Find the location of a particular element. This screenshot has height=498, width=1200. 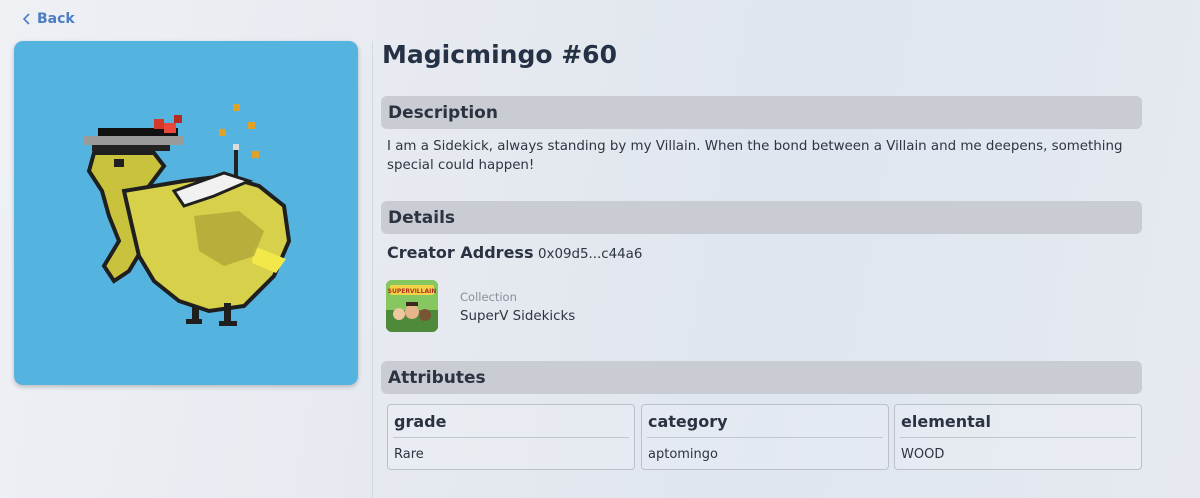

details-heading: Details is located at coordinates (422, 217).